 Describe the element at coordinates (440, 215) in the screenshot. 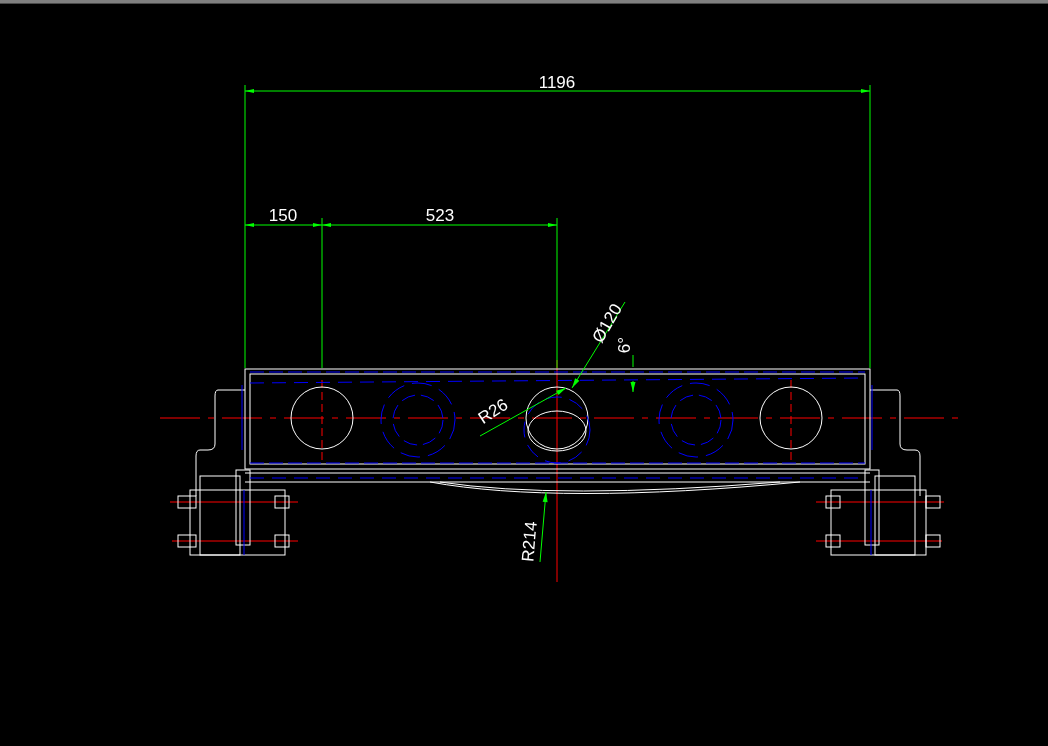

I see `dimension-text: 523` at that location.